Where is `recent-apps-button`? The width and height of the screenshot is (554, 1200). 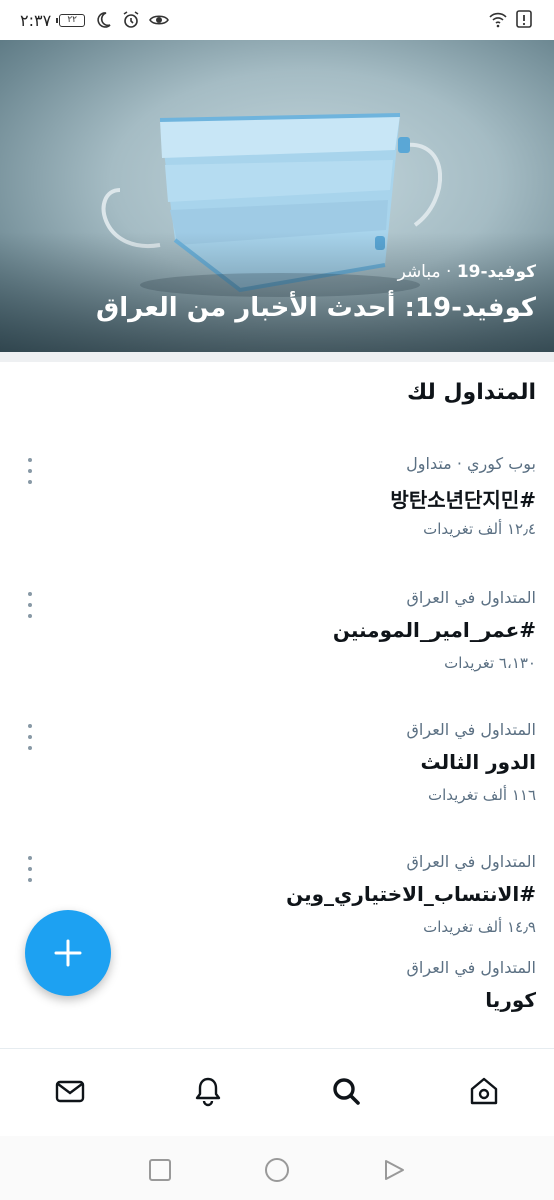
recent-apps-button is located at coordinates (160, 1170).